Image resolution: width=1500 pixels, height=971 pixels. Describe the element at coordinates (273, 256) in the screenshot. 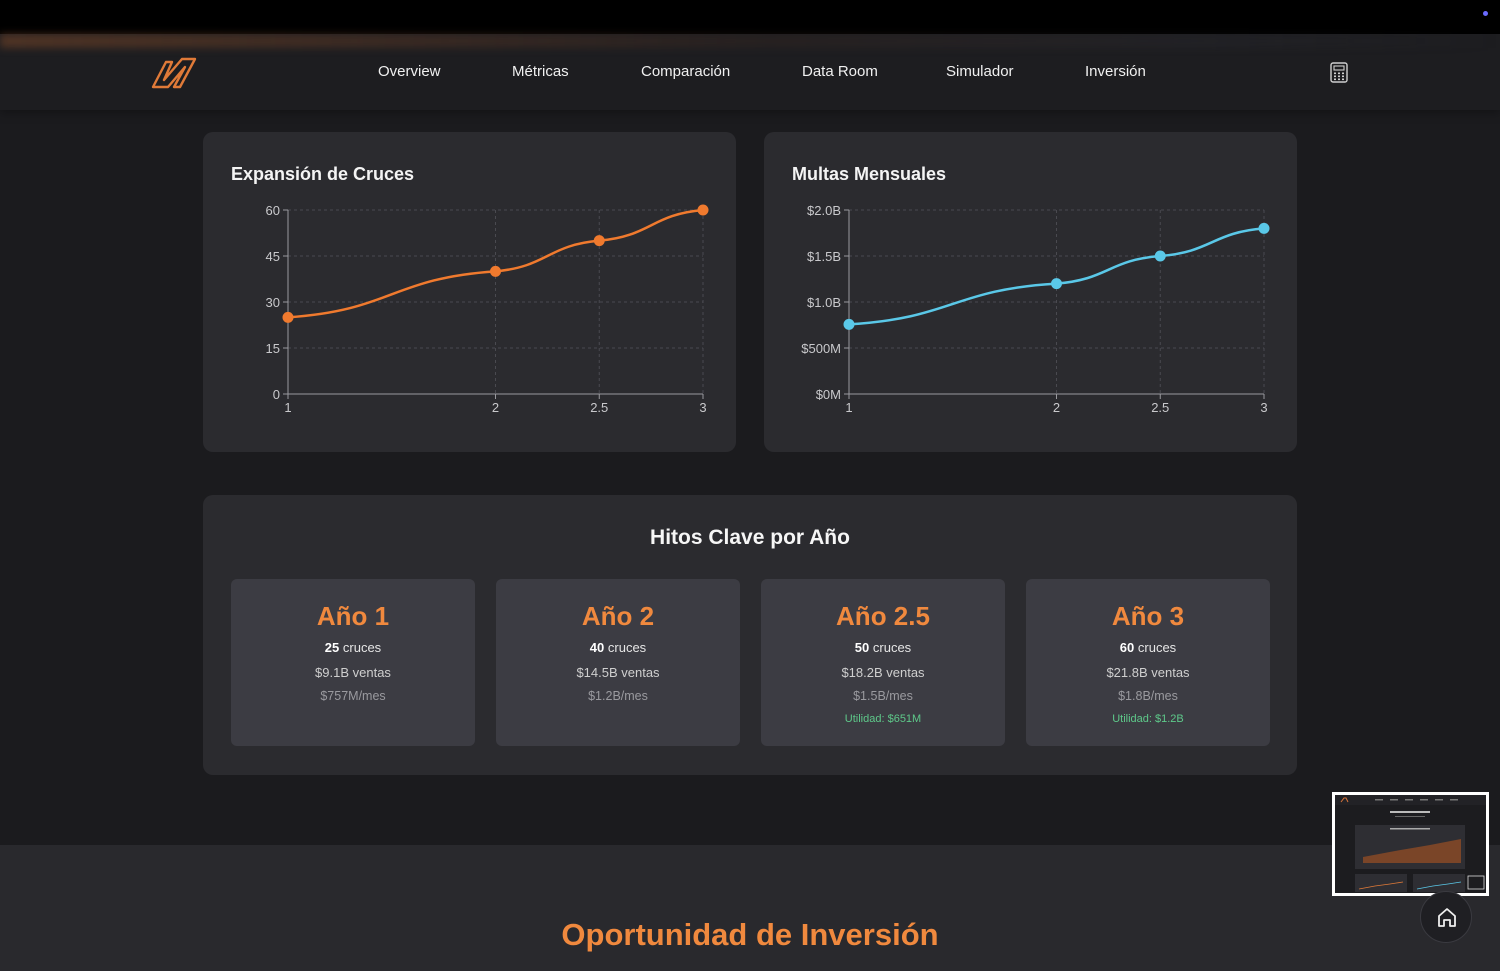

I see `y-tick-label: 45` at that location.